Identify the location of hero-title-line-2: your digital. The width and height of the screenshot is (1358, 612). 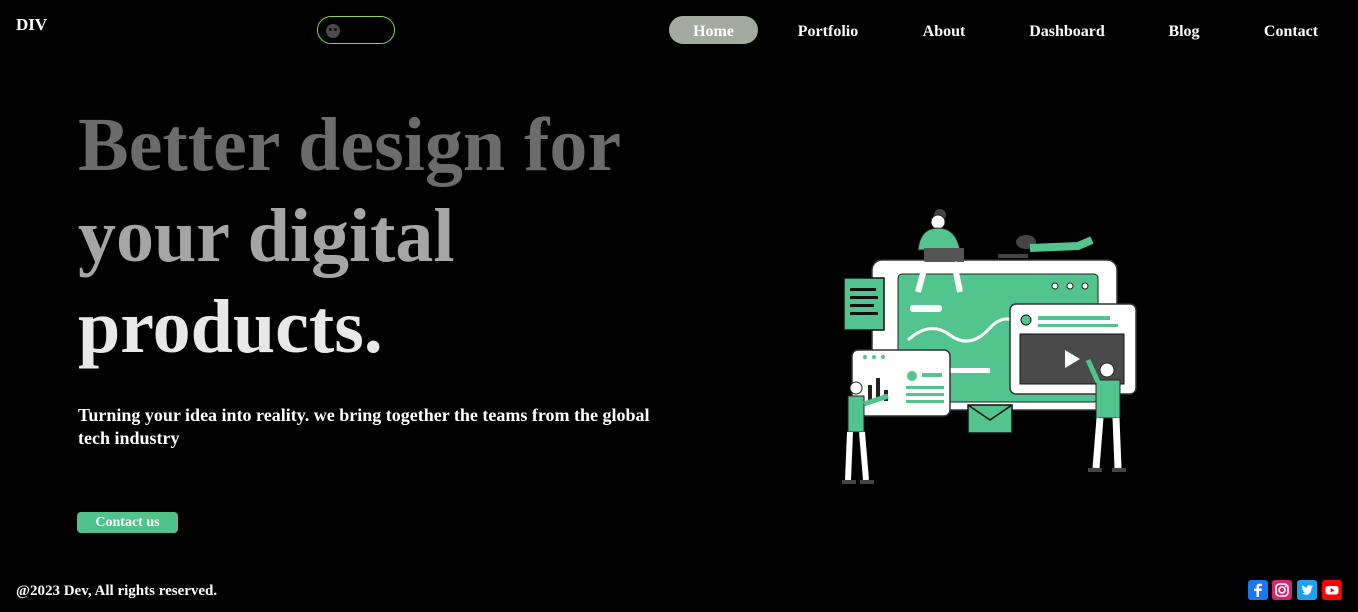
(266, 236).